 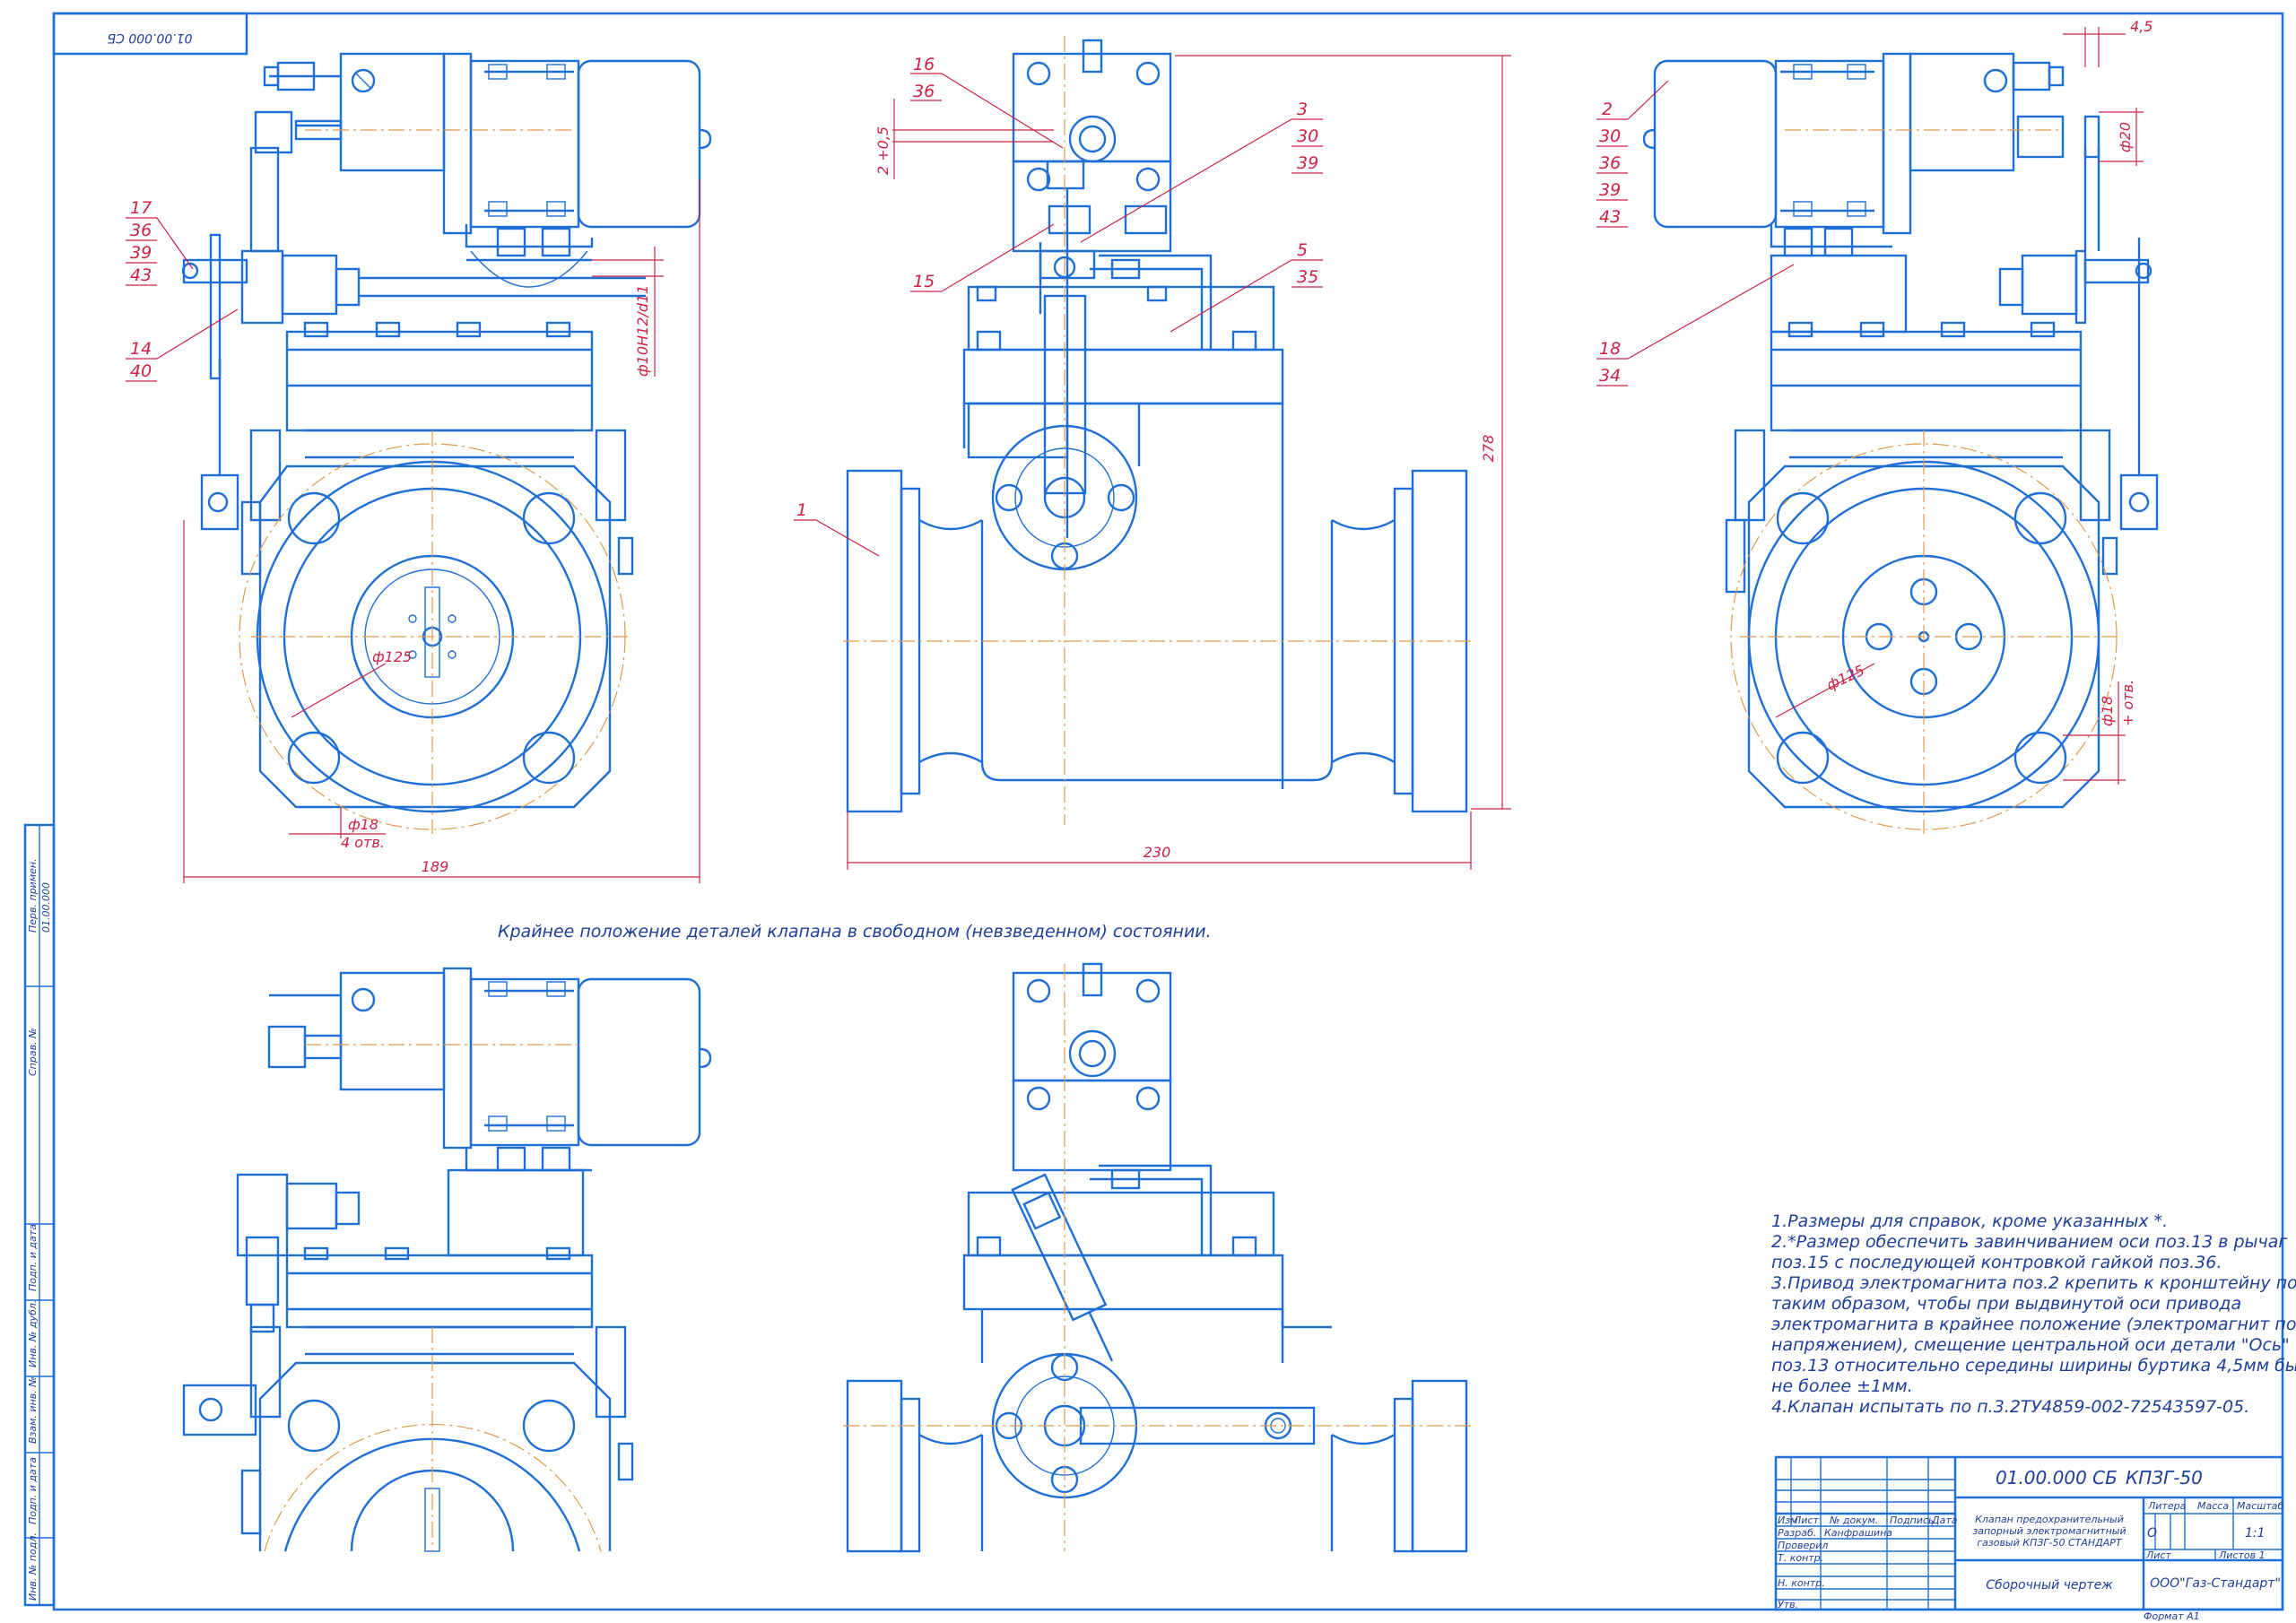 What do you see at coordinates (2141, 26) in the screenshot?
I see `dim-gap-45: 4,5` at bounding box center [2141, 26].